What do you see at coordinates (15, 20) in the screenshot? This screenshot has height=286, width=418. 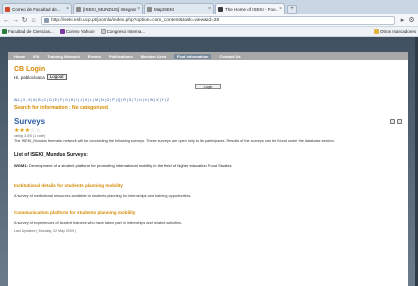 I see `forward-icon: →` at bounding box center [15, 20].